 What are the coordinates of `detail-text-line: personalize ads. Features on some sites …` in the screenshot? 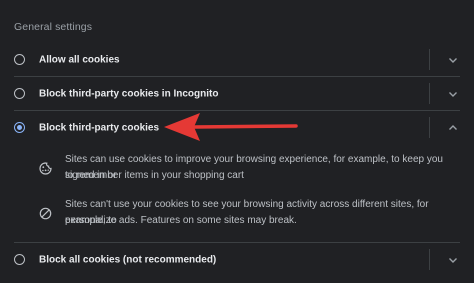 It's located at (181, 220).